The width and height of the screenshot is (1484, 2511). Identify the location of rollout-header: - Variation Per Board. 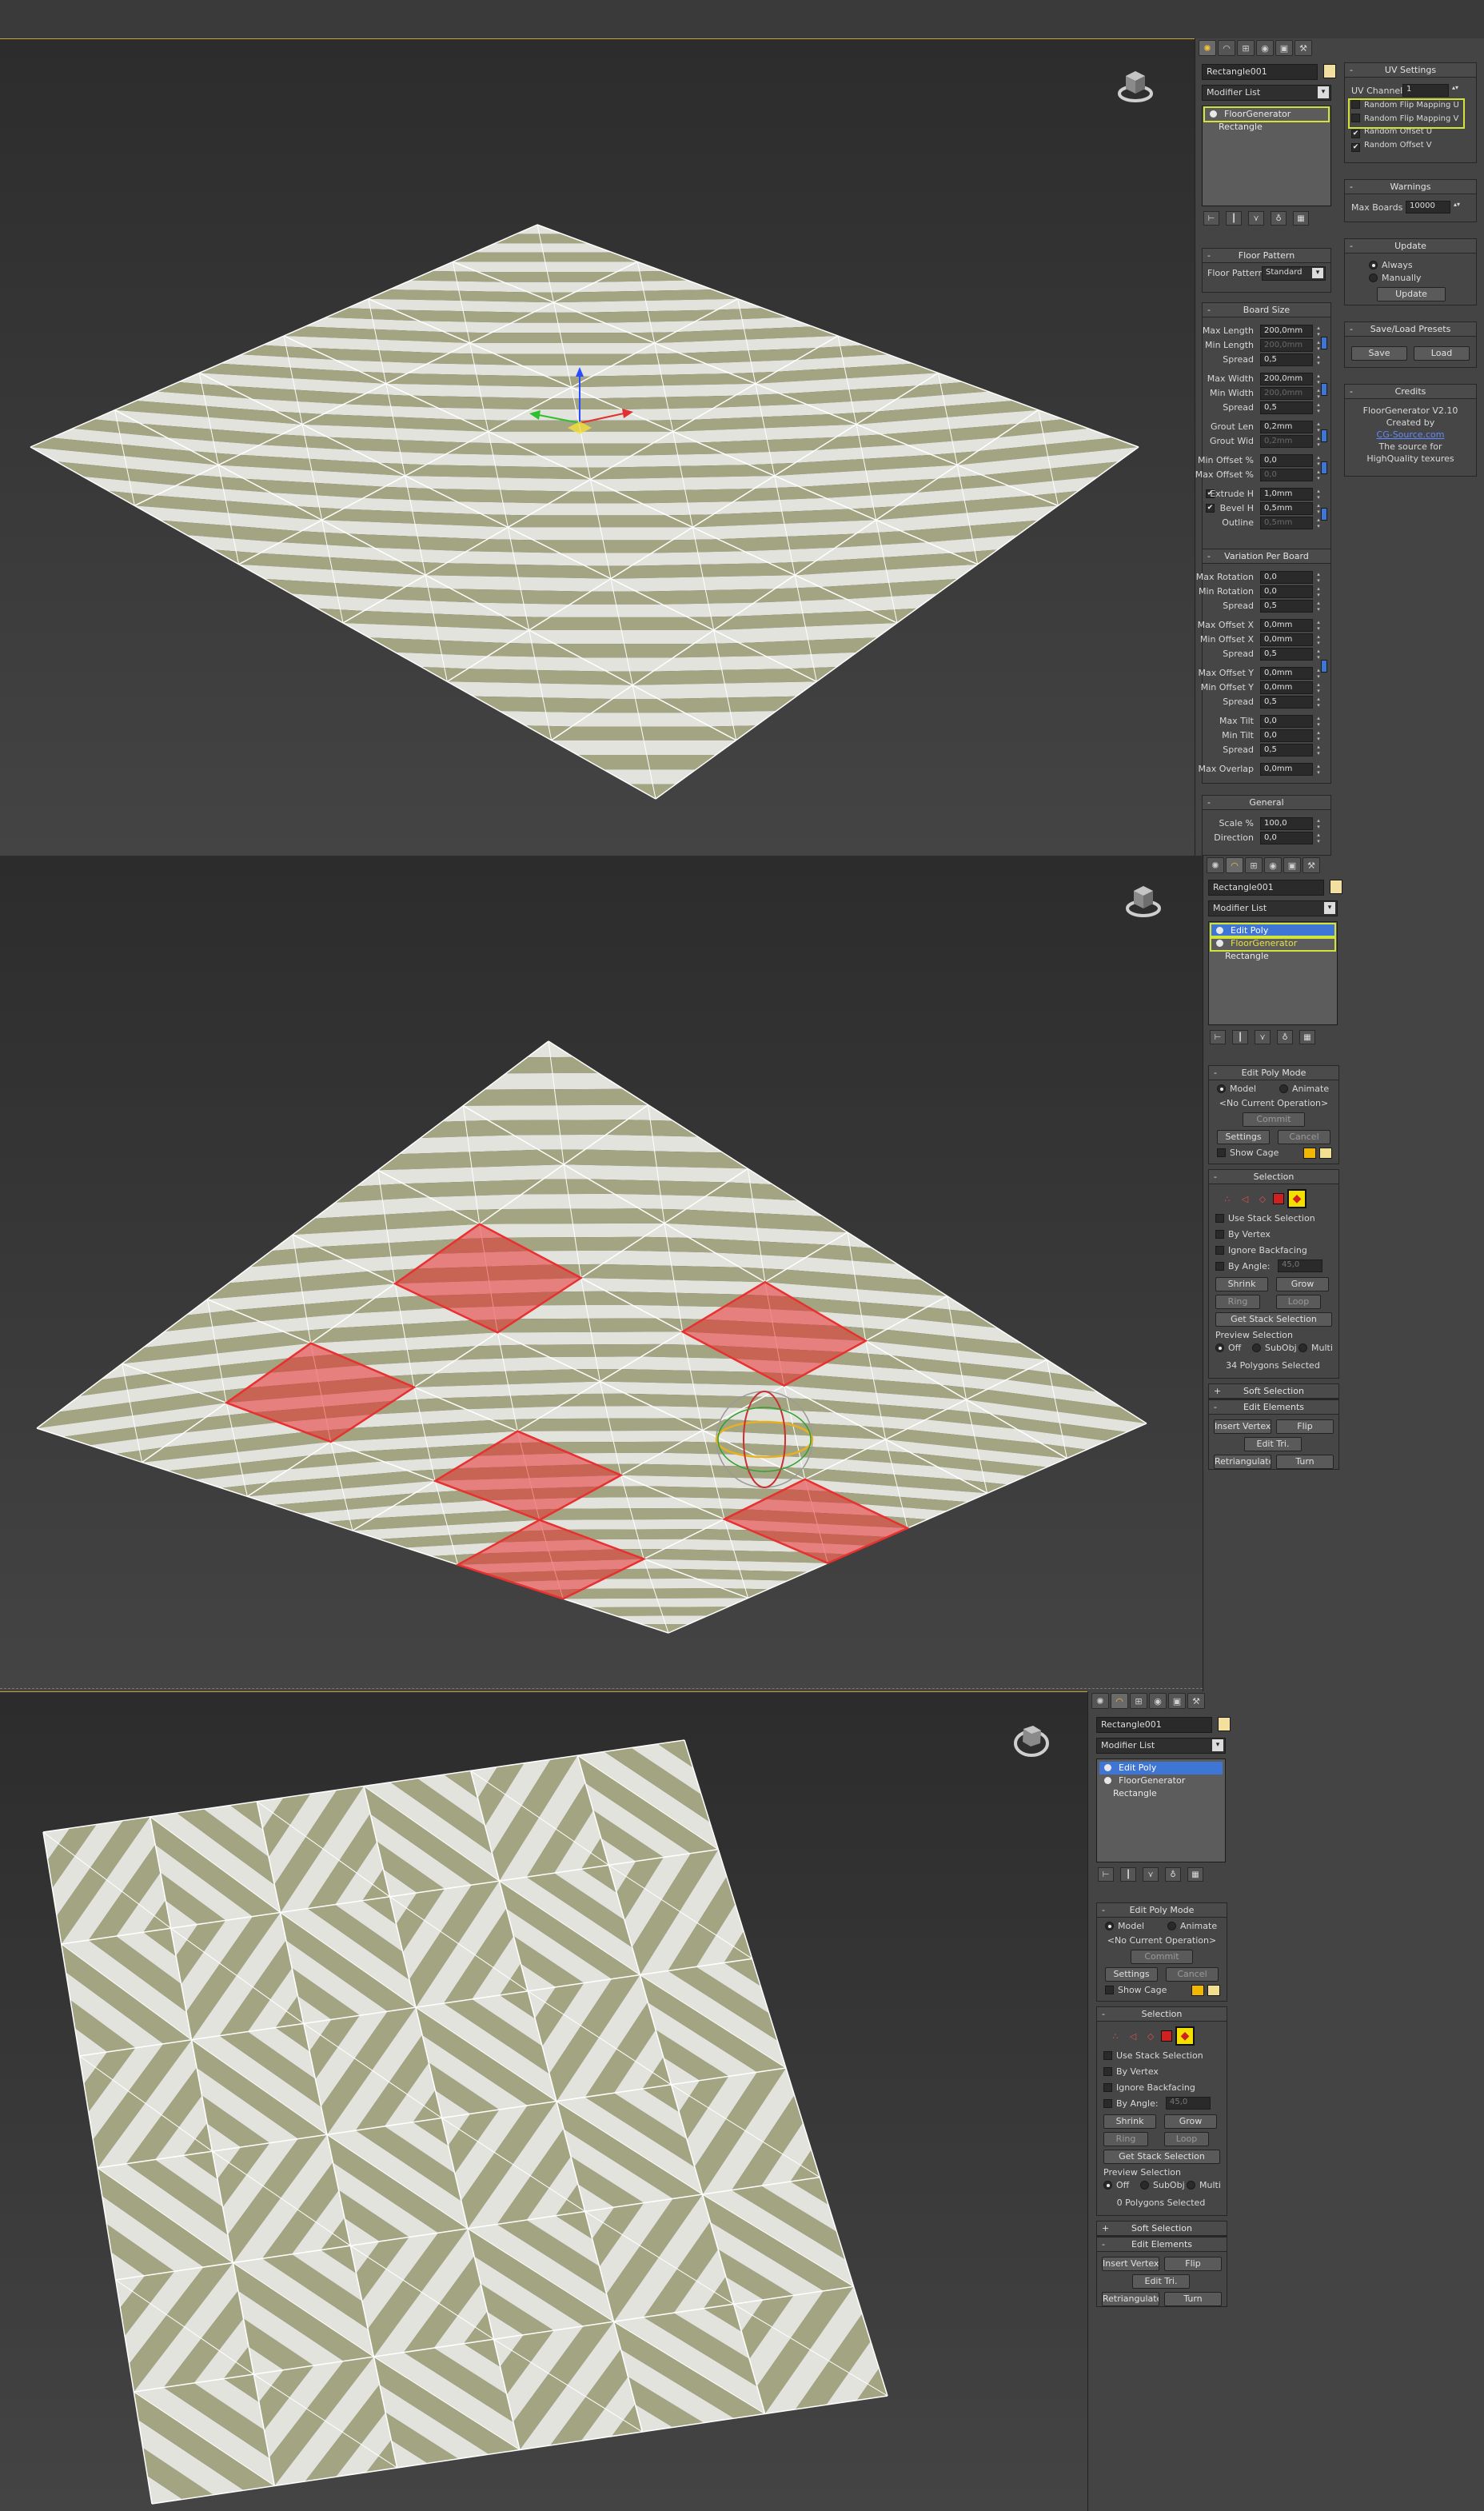
(1266, 556).